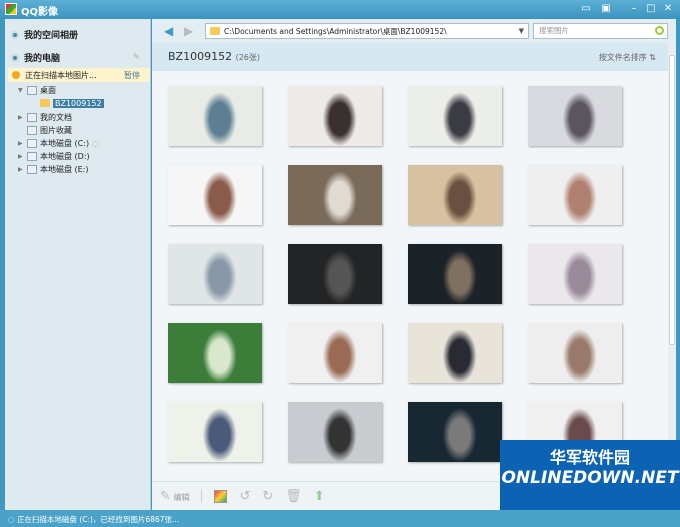  What do you see at coordinates (521, 31) in the screenshot?
I see `chevron-down-icon: ▼` at bounding box center [521, 31].